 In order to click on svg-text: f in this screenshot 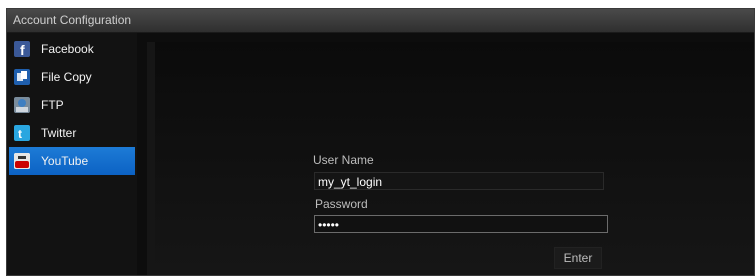, I will do `click(22, 49)`.